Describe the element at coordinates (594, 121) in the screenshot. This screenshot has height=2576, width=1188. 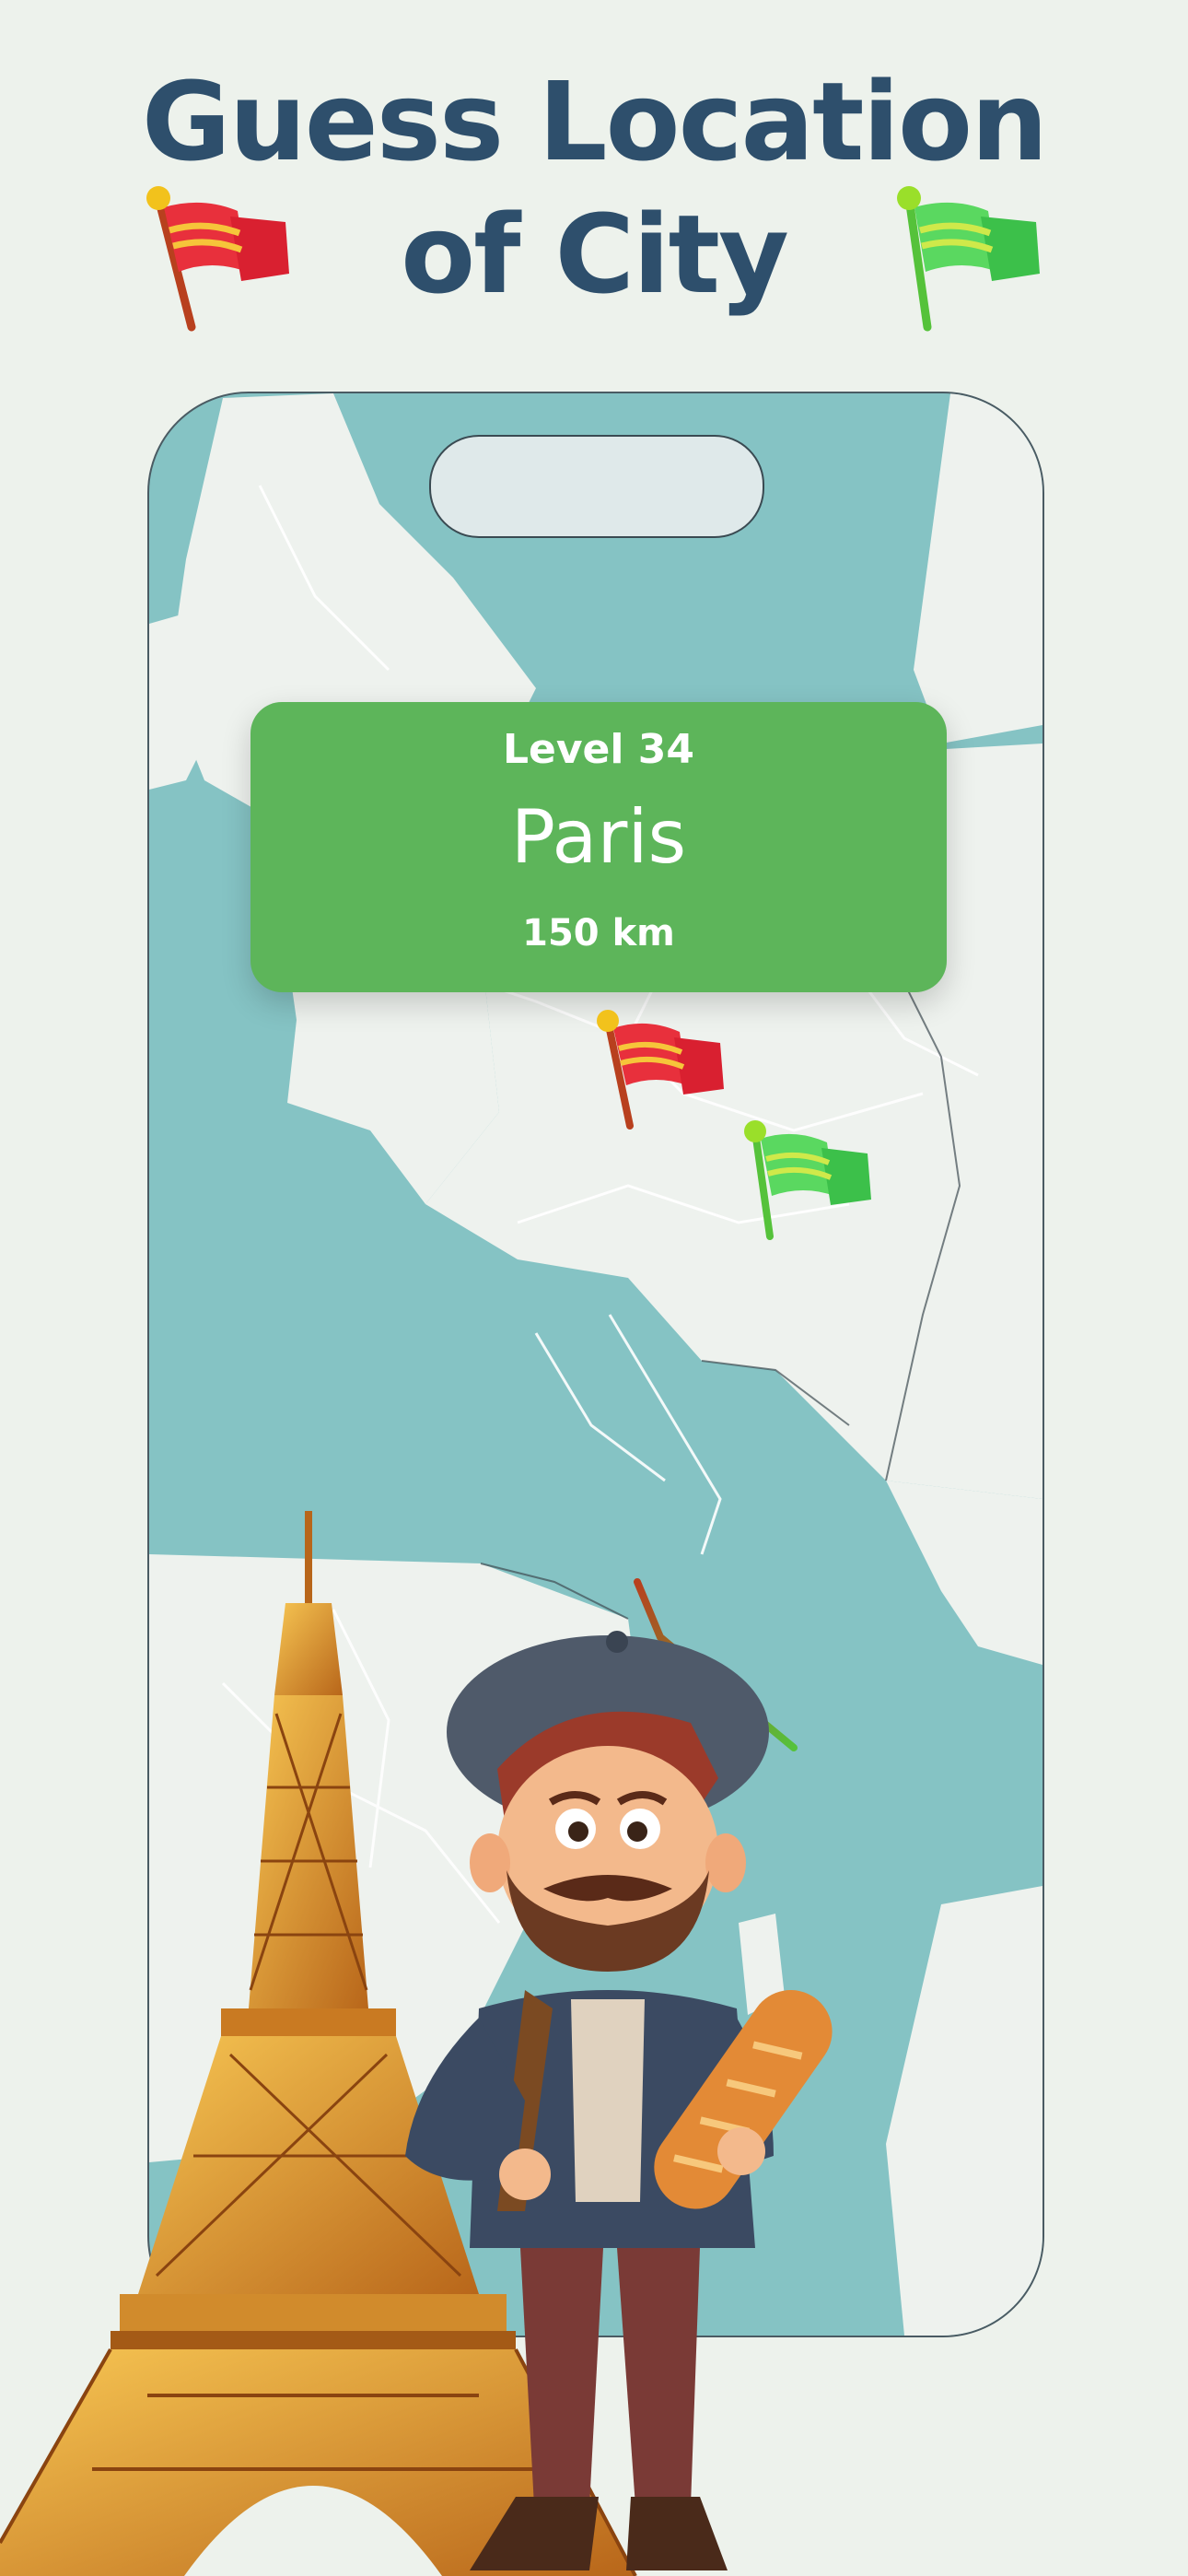
I see `headline-line-1: Guess Location` at that location.